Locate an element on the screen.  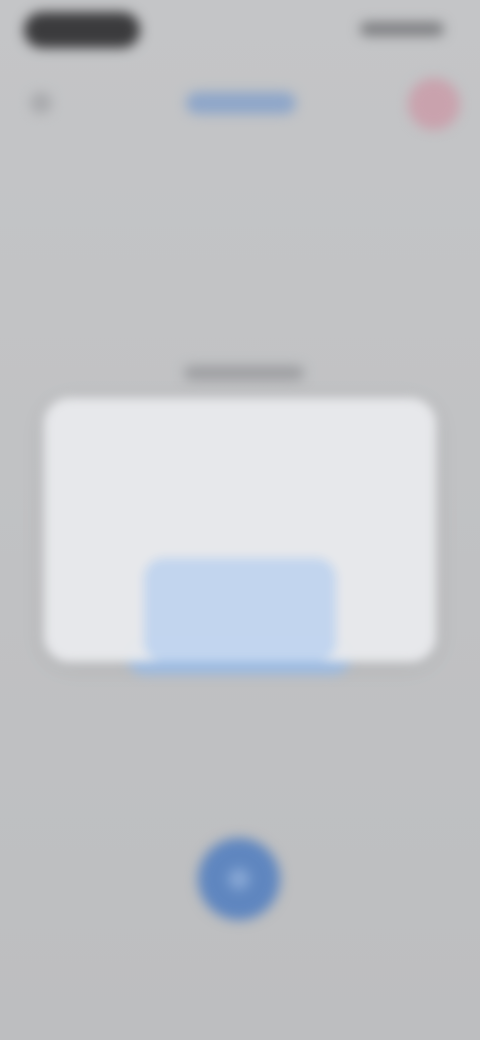
nav-title is located at coordinates (241, 103).